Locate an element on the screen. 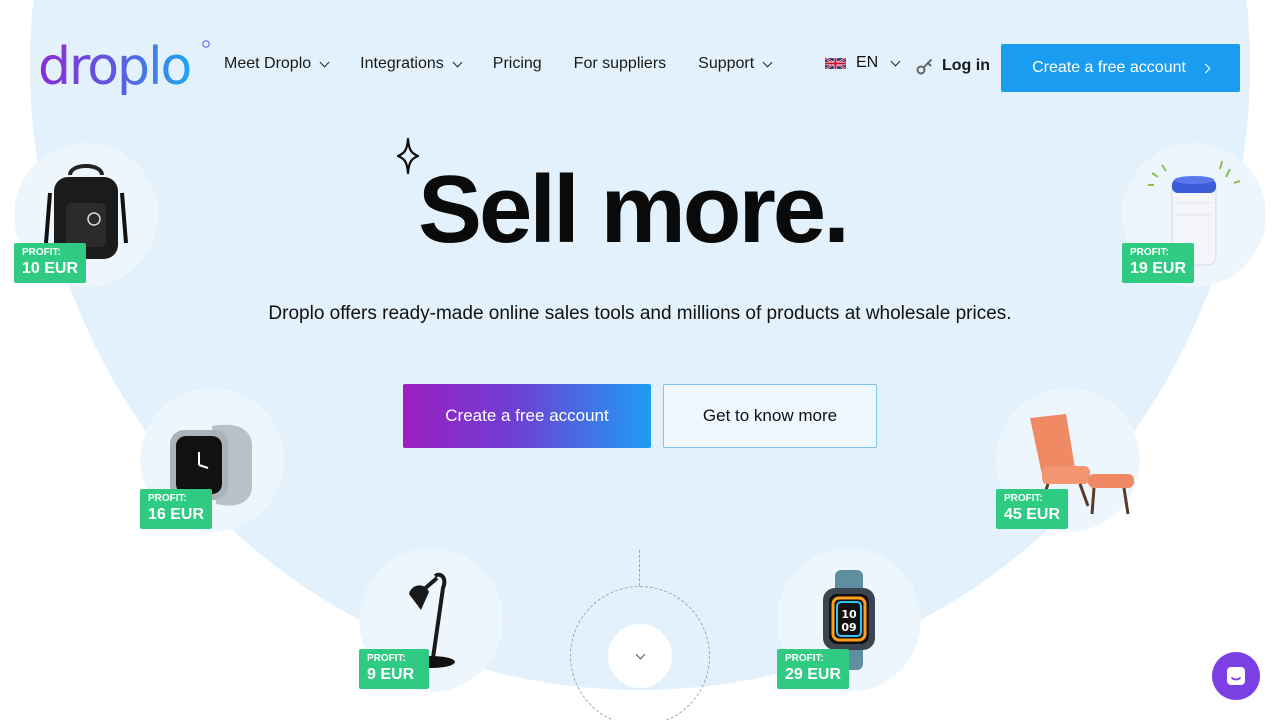 Image resolution: width=1280 pixels, height=720 pixels. scroll-down-button is located at coordinates (640, 656).